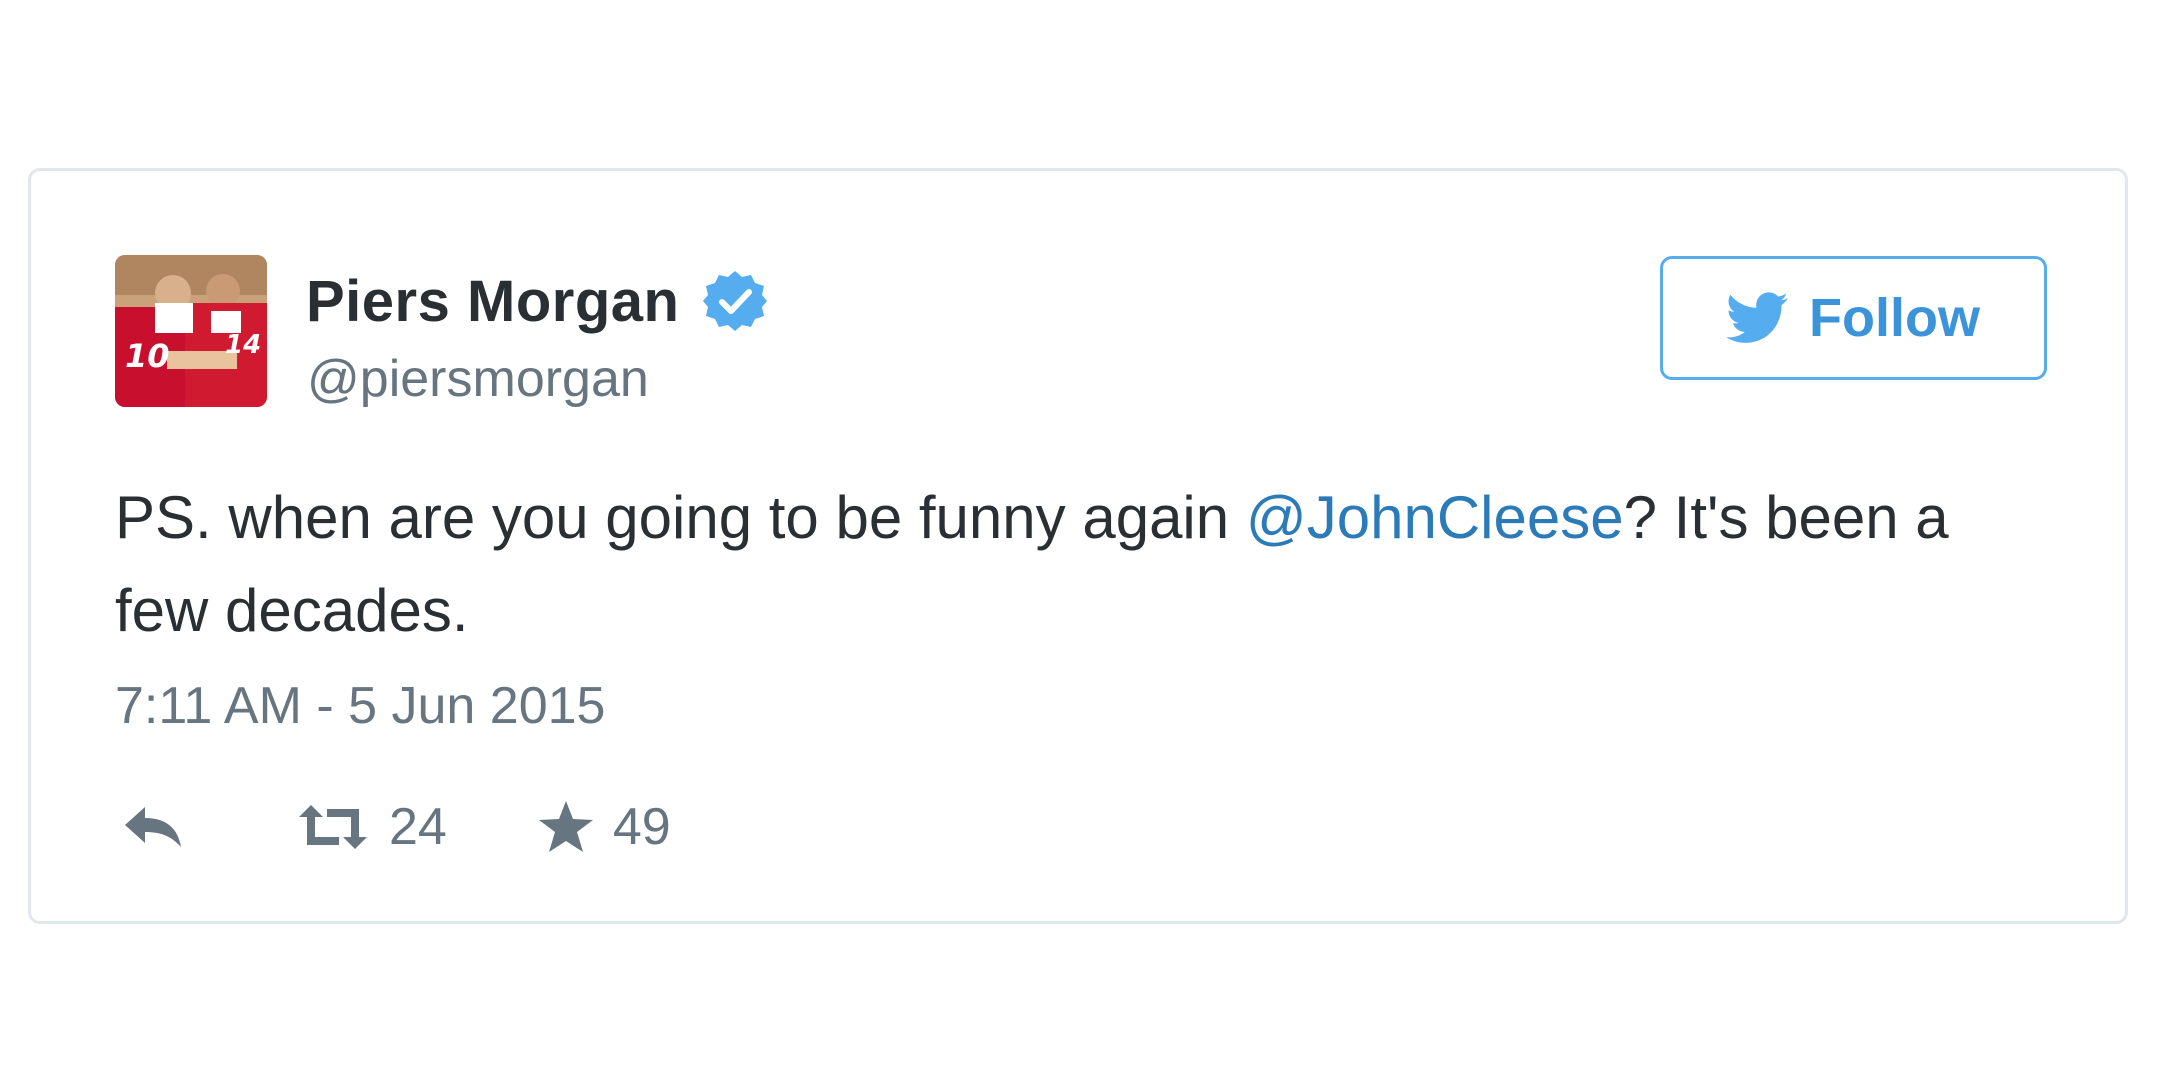 This screenshot has height=1080, width=2160. What do you see at coordinates (1894, 318) in the screenshot?
I see `follow-label: Follow` at bounding box center [1894, 318].